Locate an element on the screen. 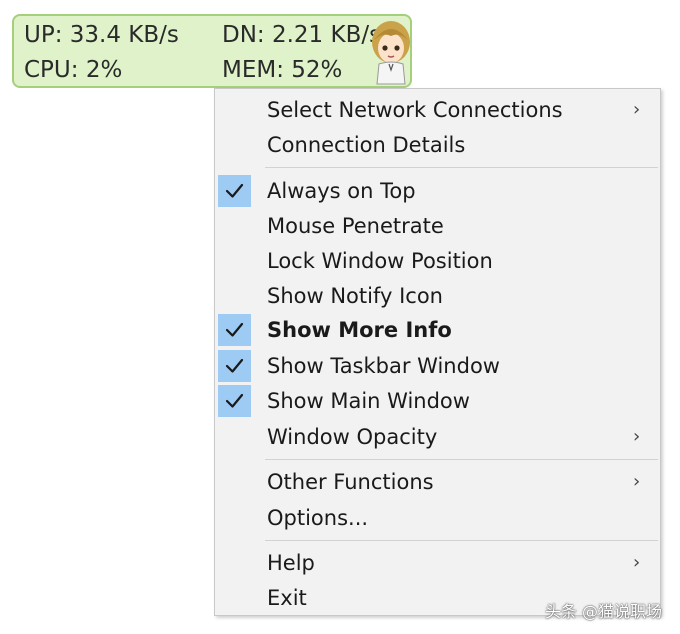  download-speed: DN: 2.21 KB/s is located at coordinates (302, 35).